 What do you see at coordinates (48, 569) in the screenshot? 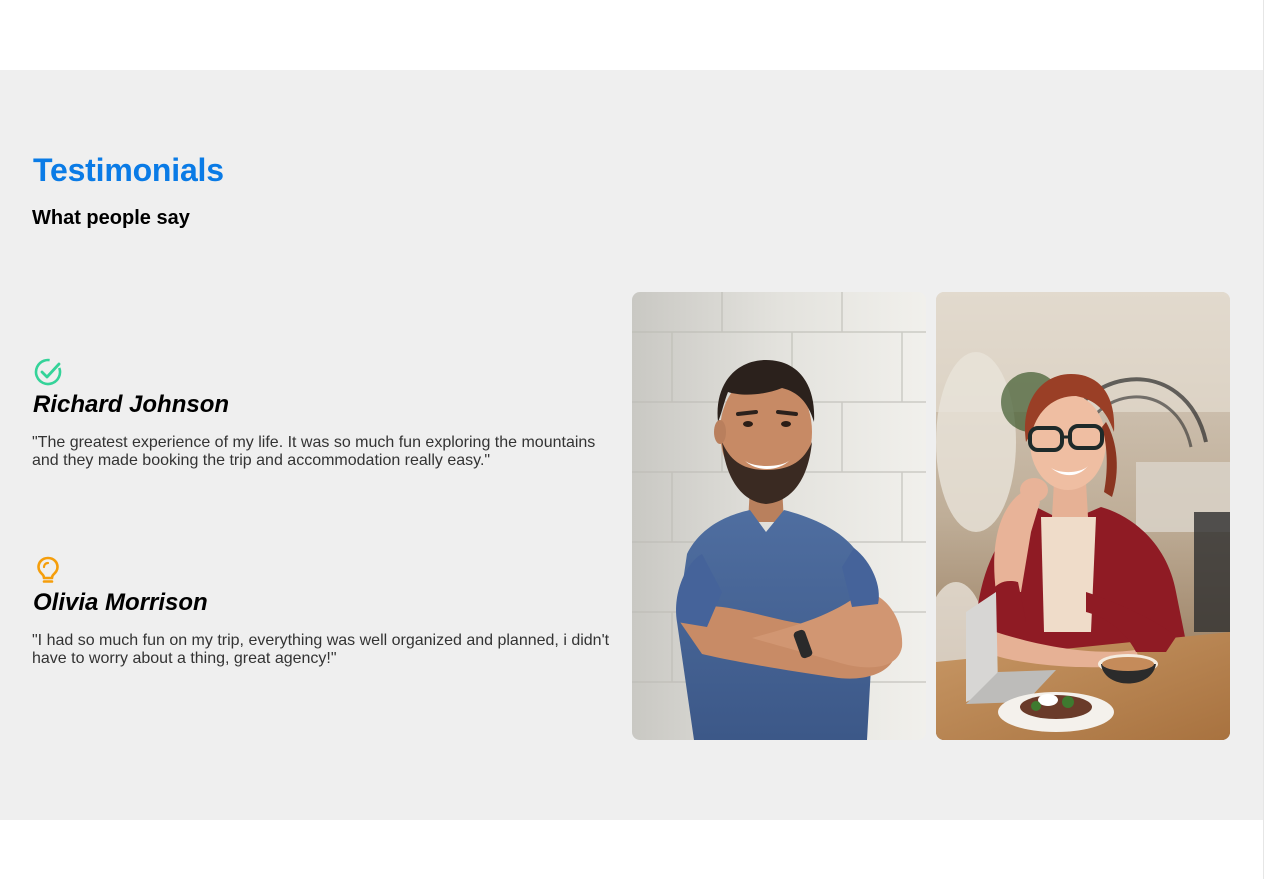
I see `lightbulb-icon` at bounding box center [48, 569].